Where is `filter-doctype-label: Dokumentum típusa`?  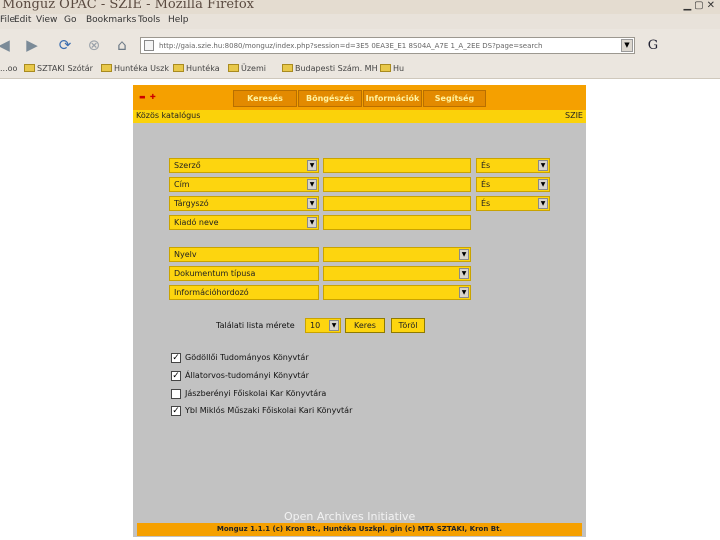 filter-doctype-label: Dokumentum típusa is located at coordinates (244, 273).